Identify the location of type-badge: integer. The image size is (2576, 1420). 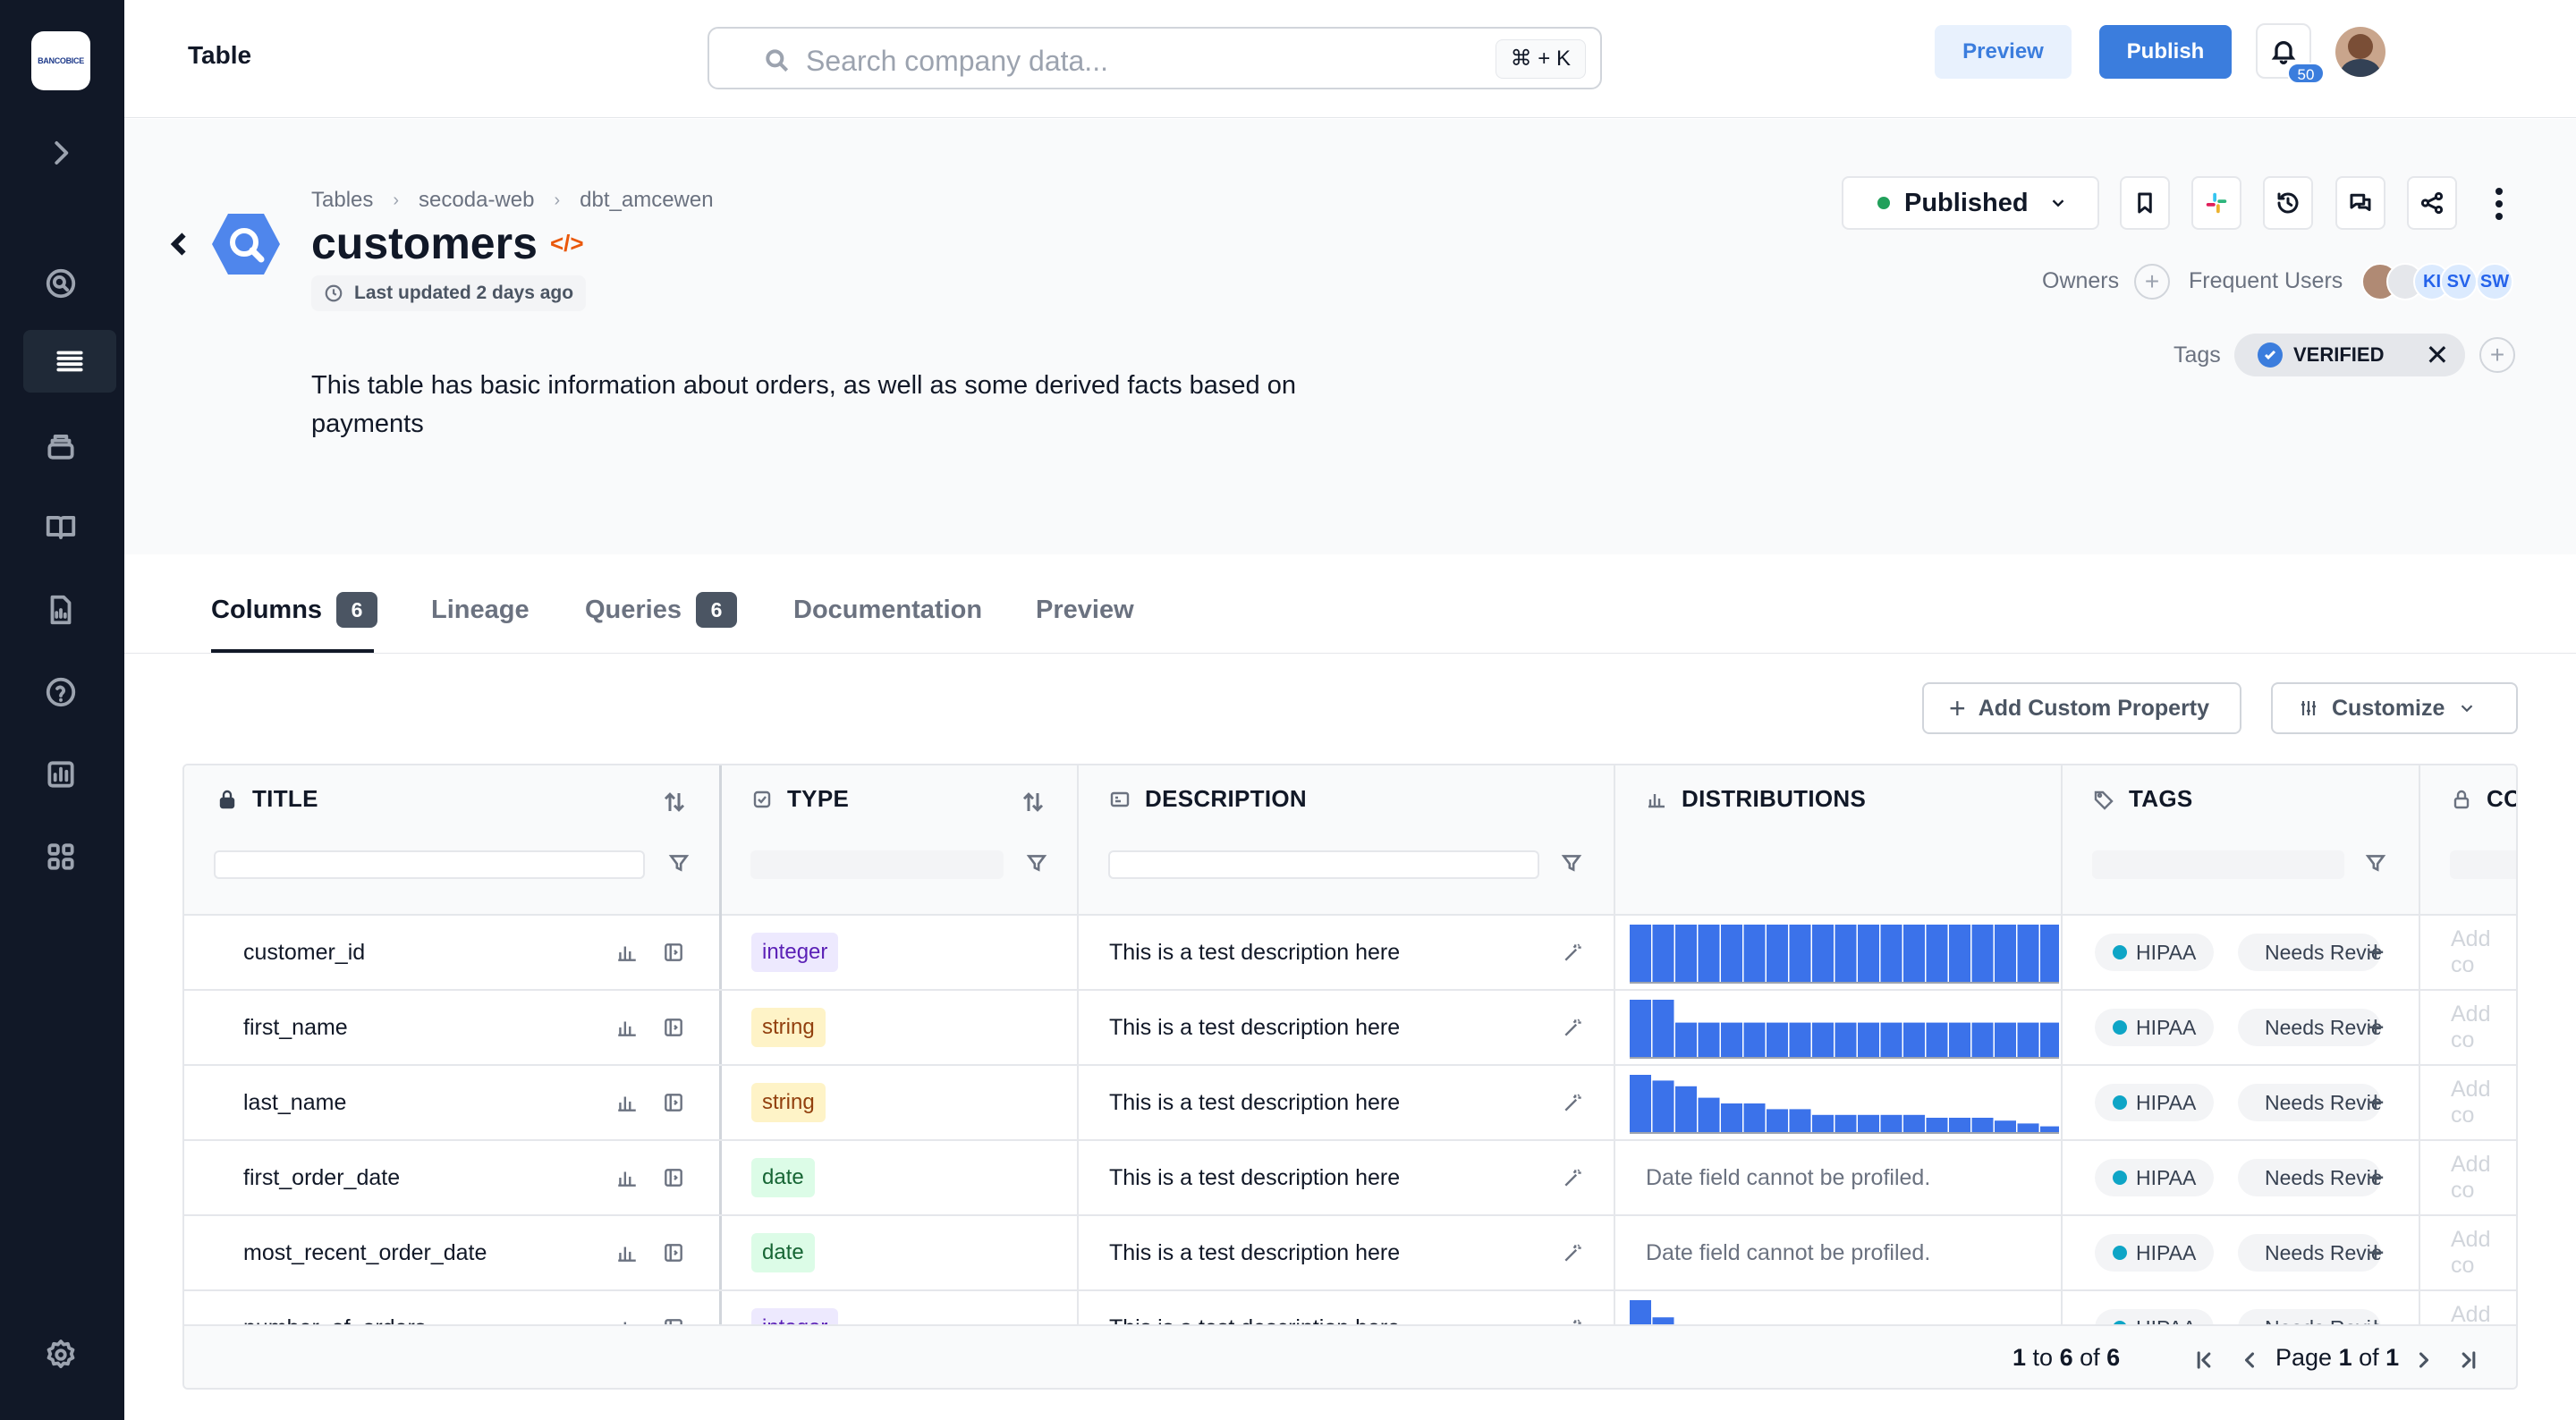
(795, 953).